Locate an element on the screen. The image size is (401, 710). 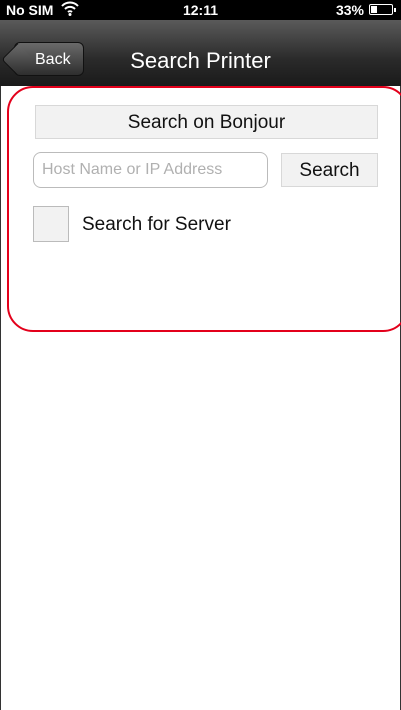
search-for-server-checkbox is located at coordinates (51, 224).